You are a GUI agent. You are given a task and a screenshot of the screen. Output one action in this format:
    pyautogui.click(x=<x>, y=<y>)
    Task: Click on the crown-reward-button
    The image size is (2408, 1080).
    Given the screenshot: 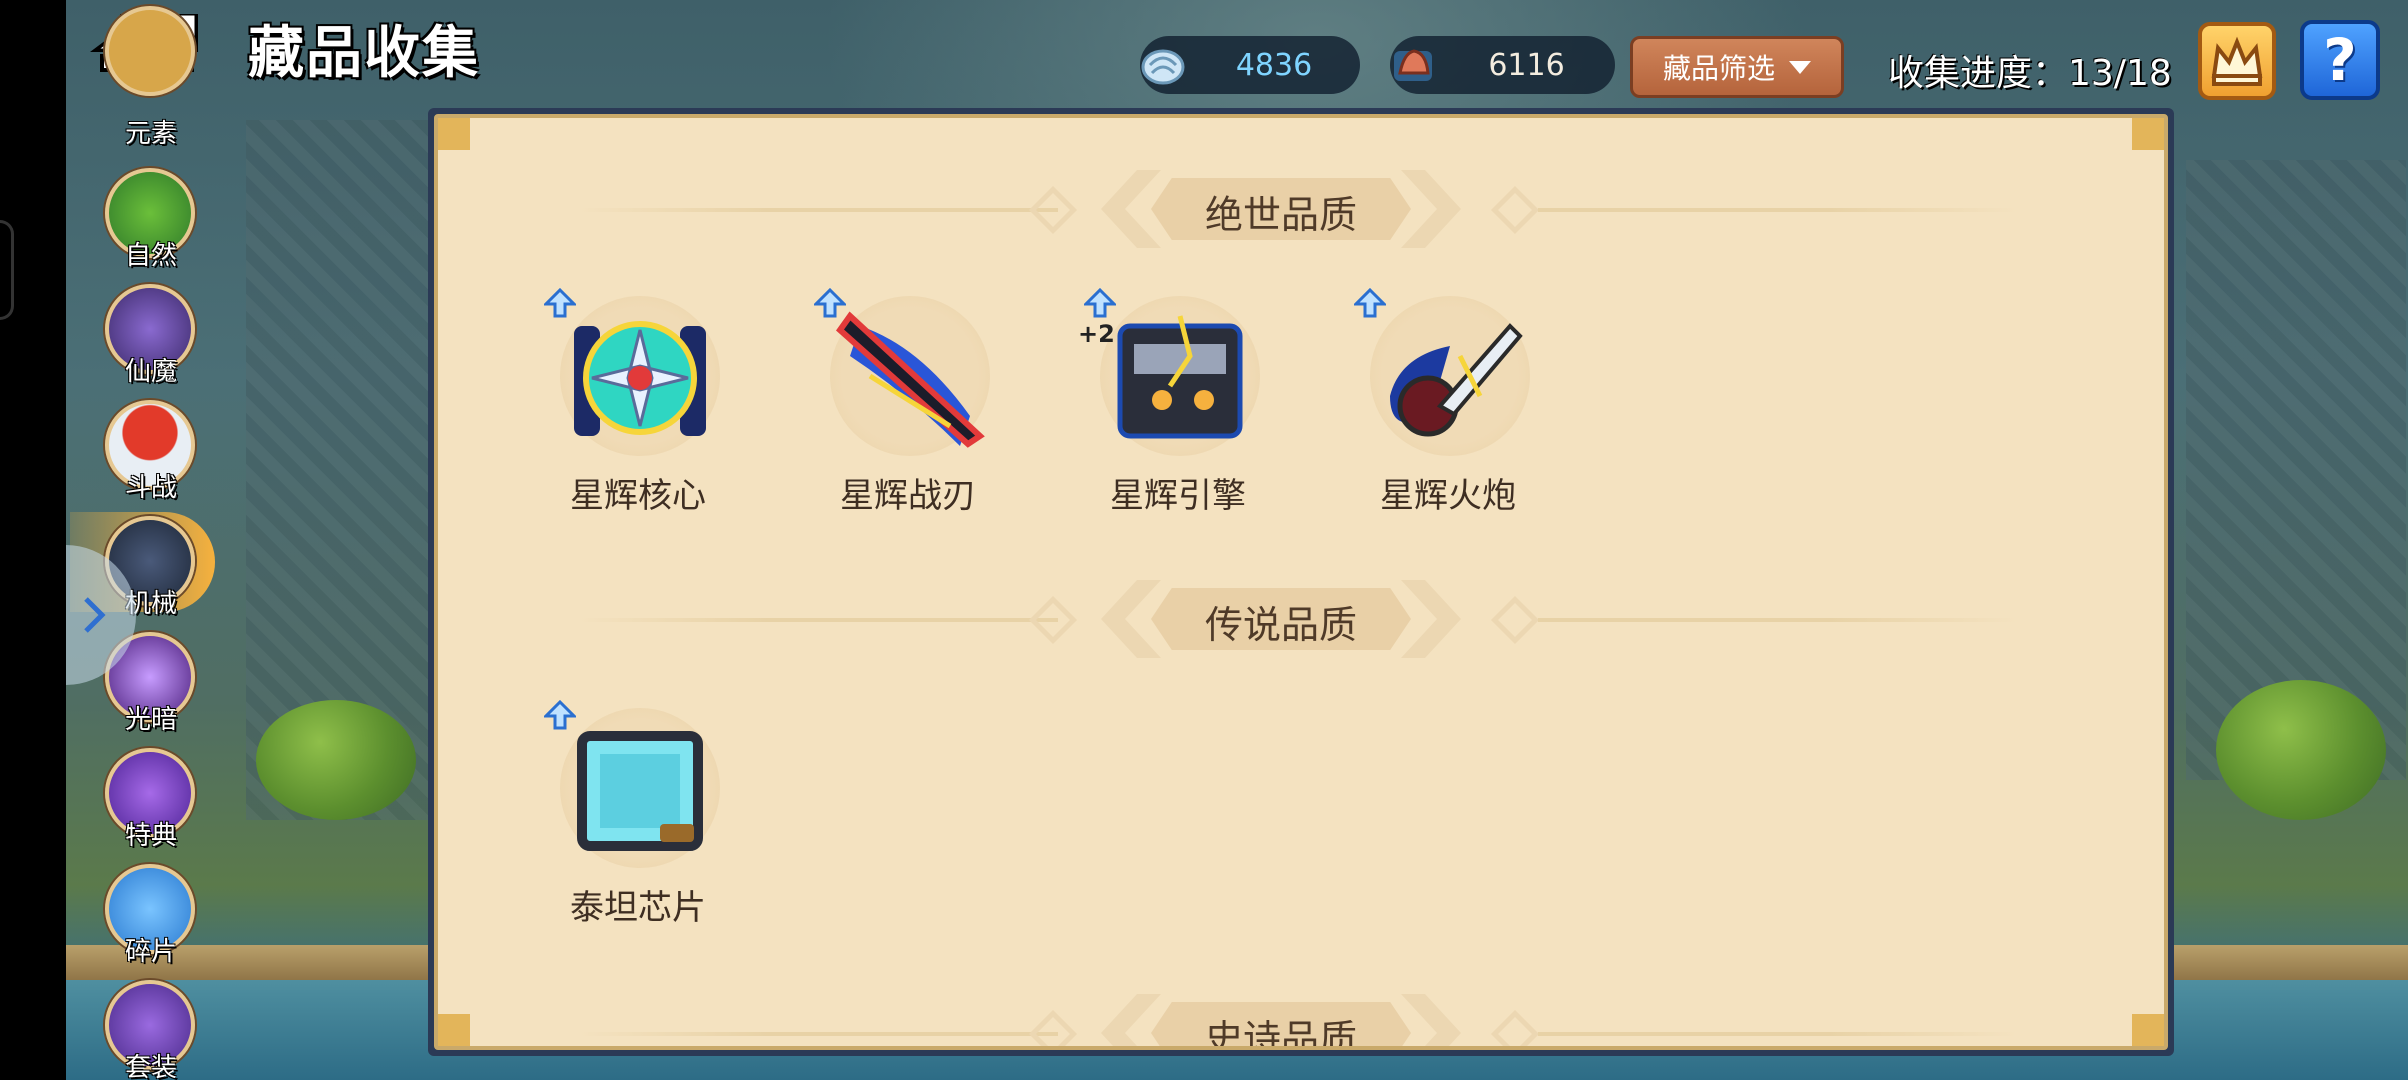 What is the action you would take?
    pyautogui.click(x=2237, y=61)
    